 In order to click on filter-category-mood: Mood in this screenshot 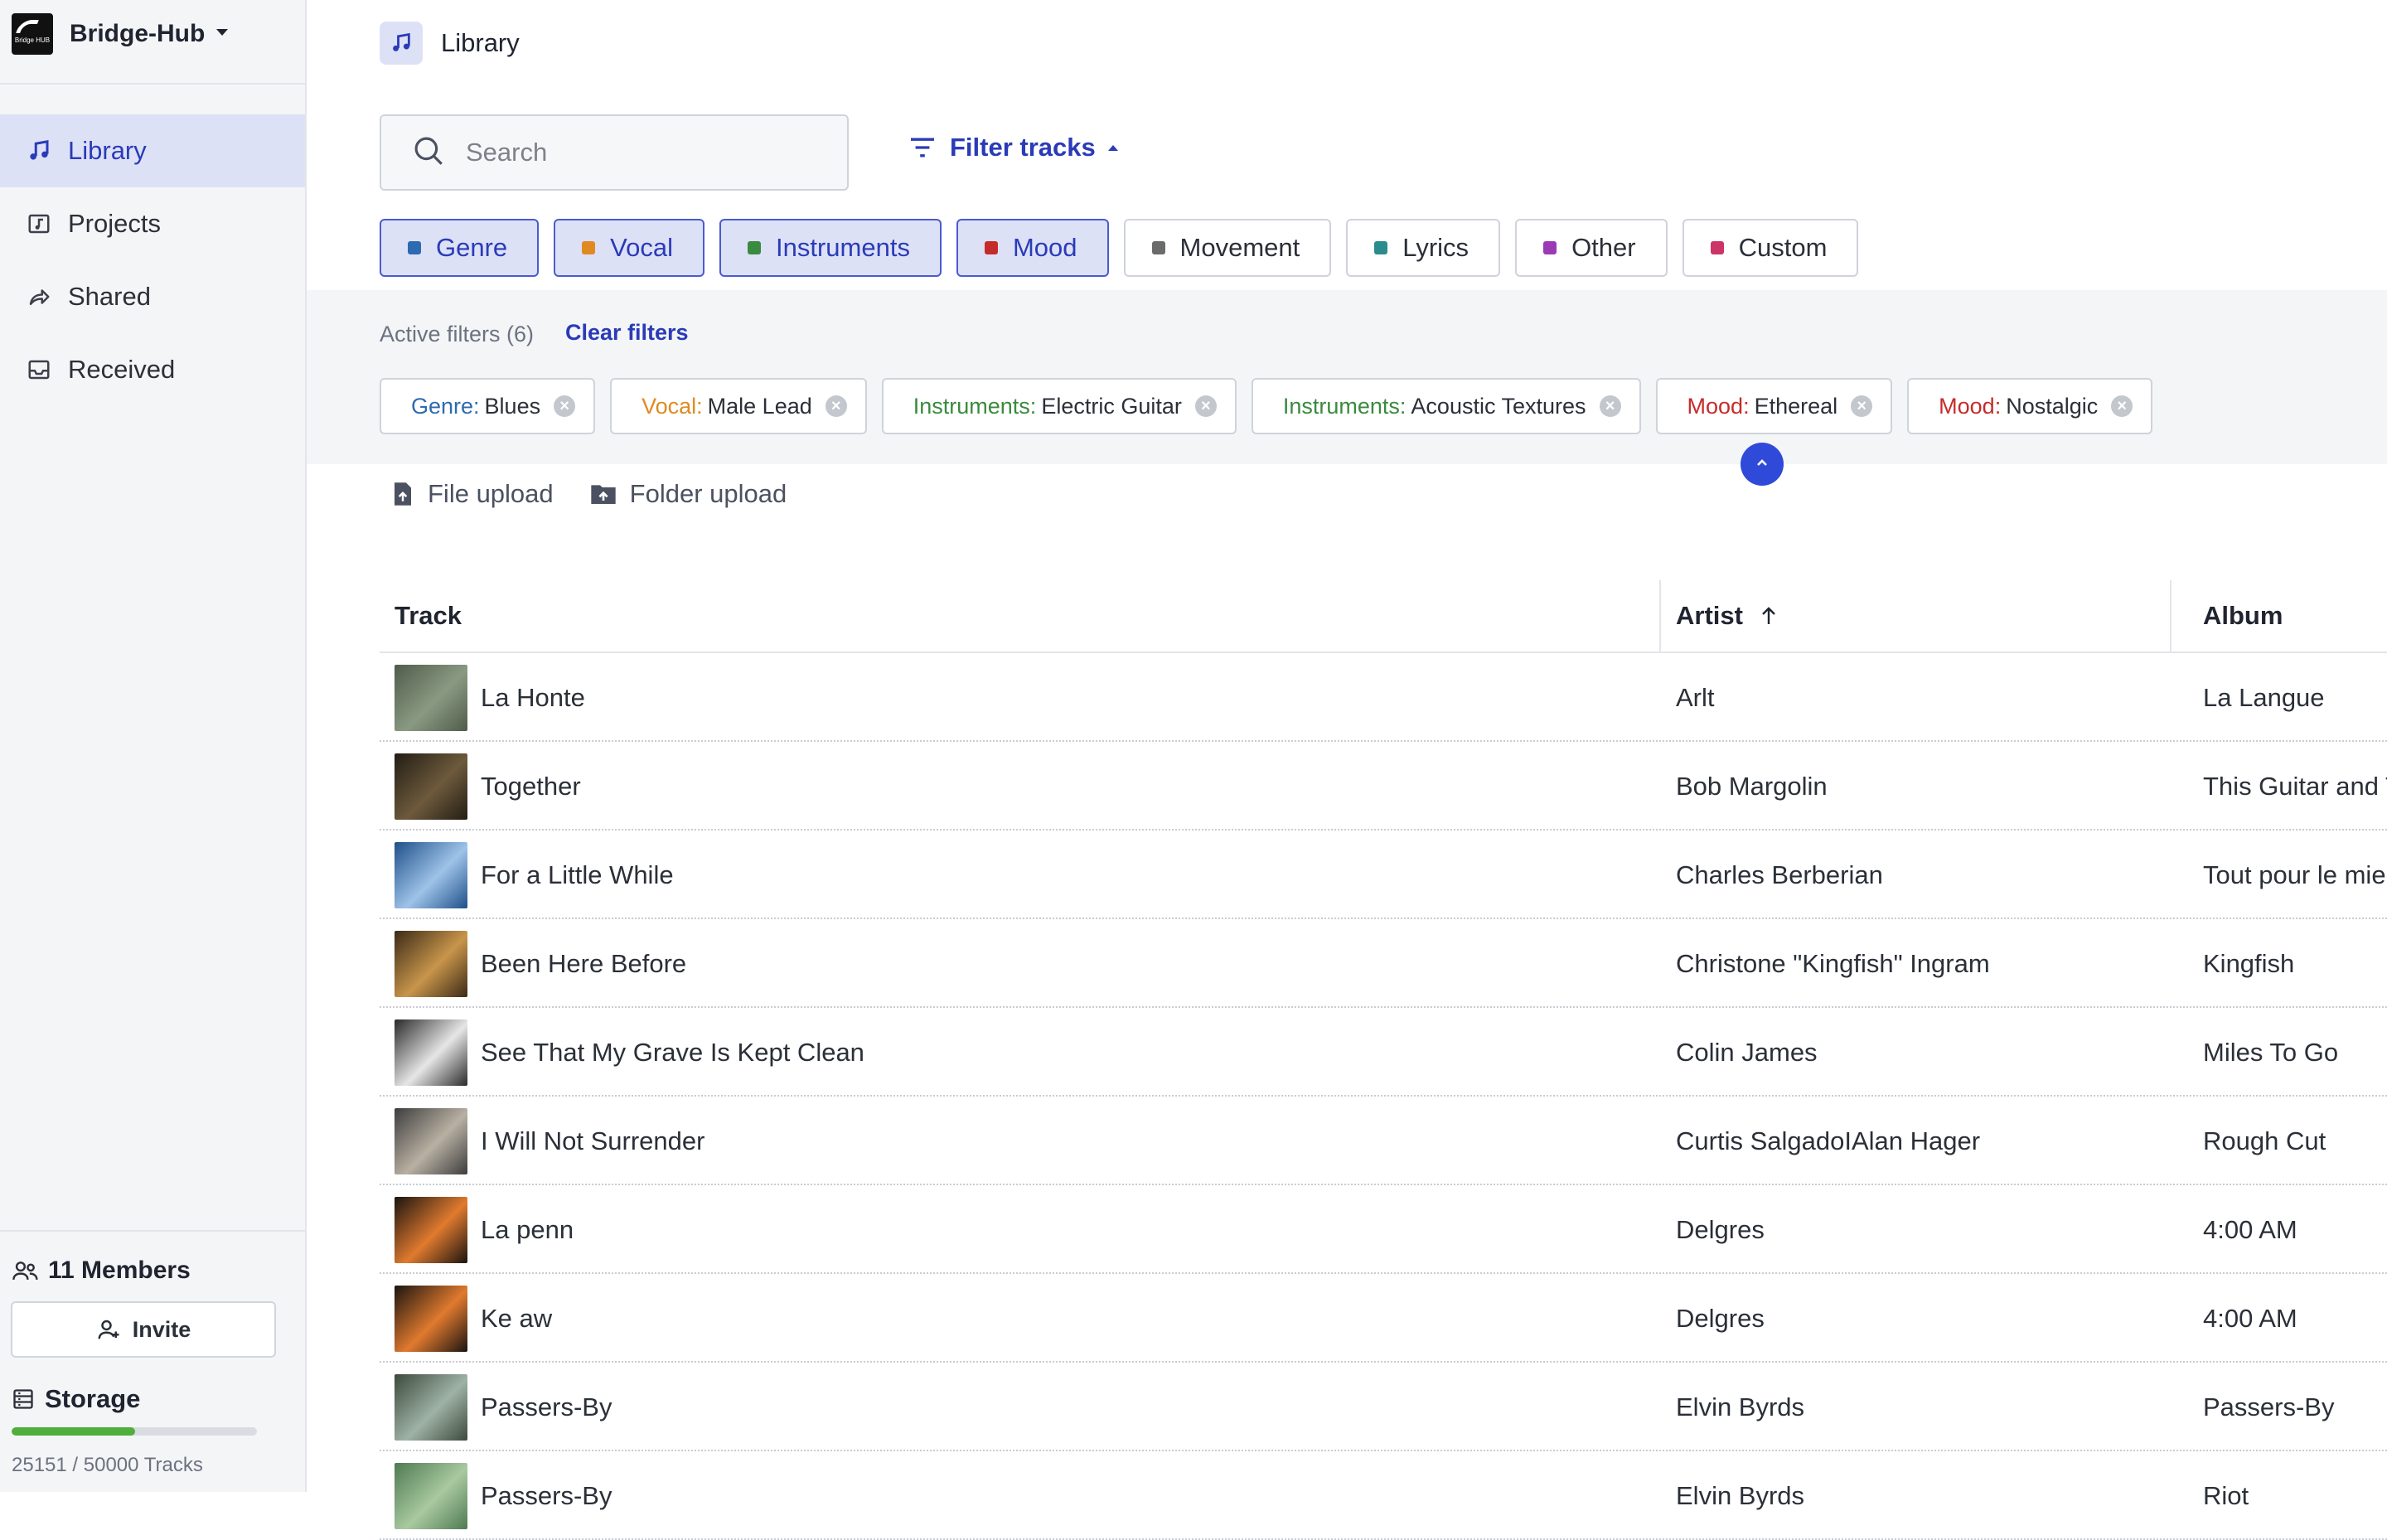, I will do `click(1032, 248)`.